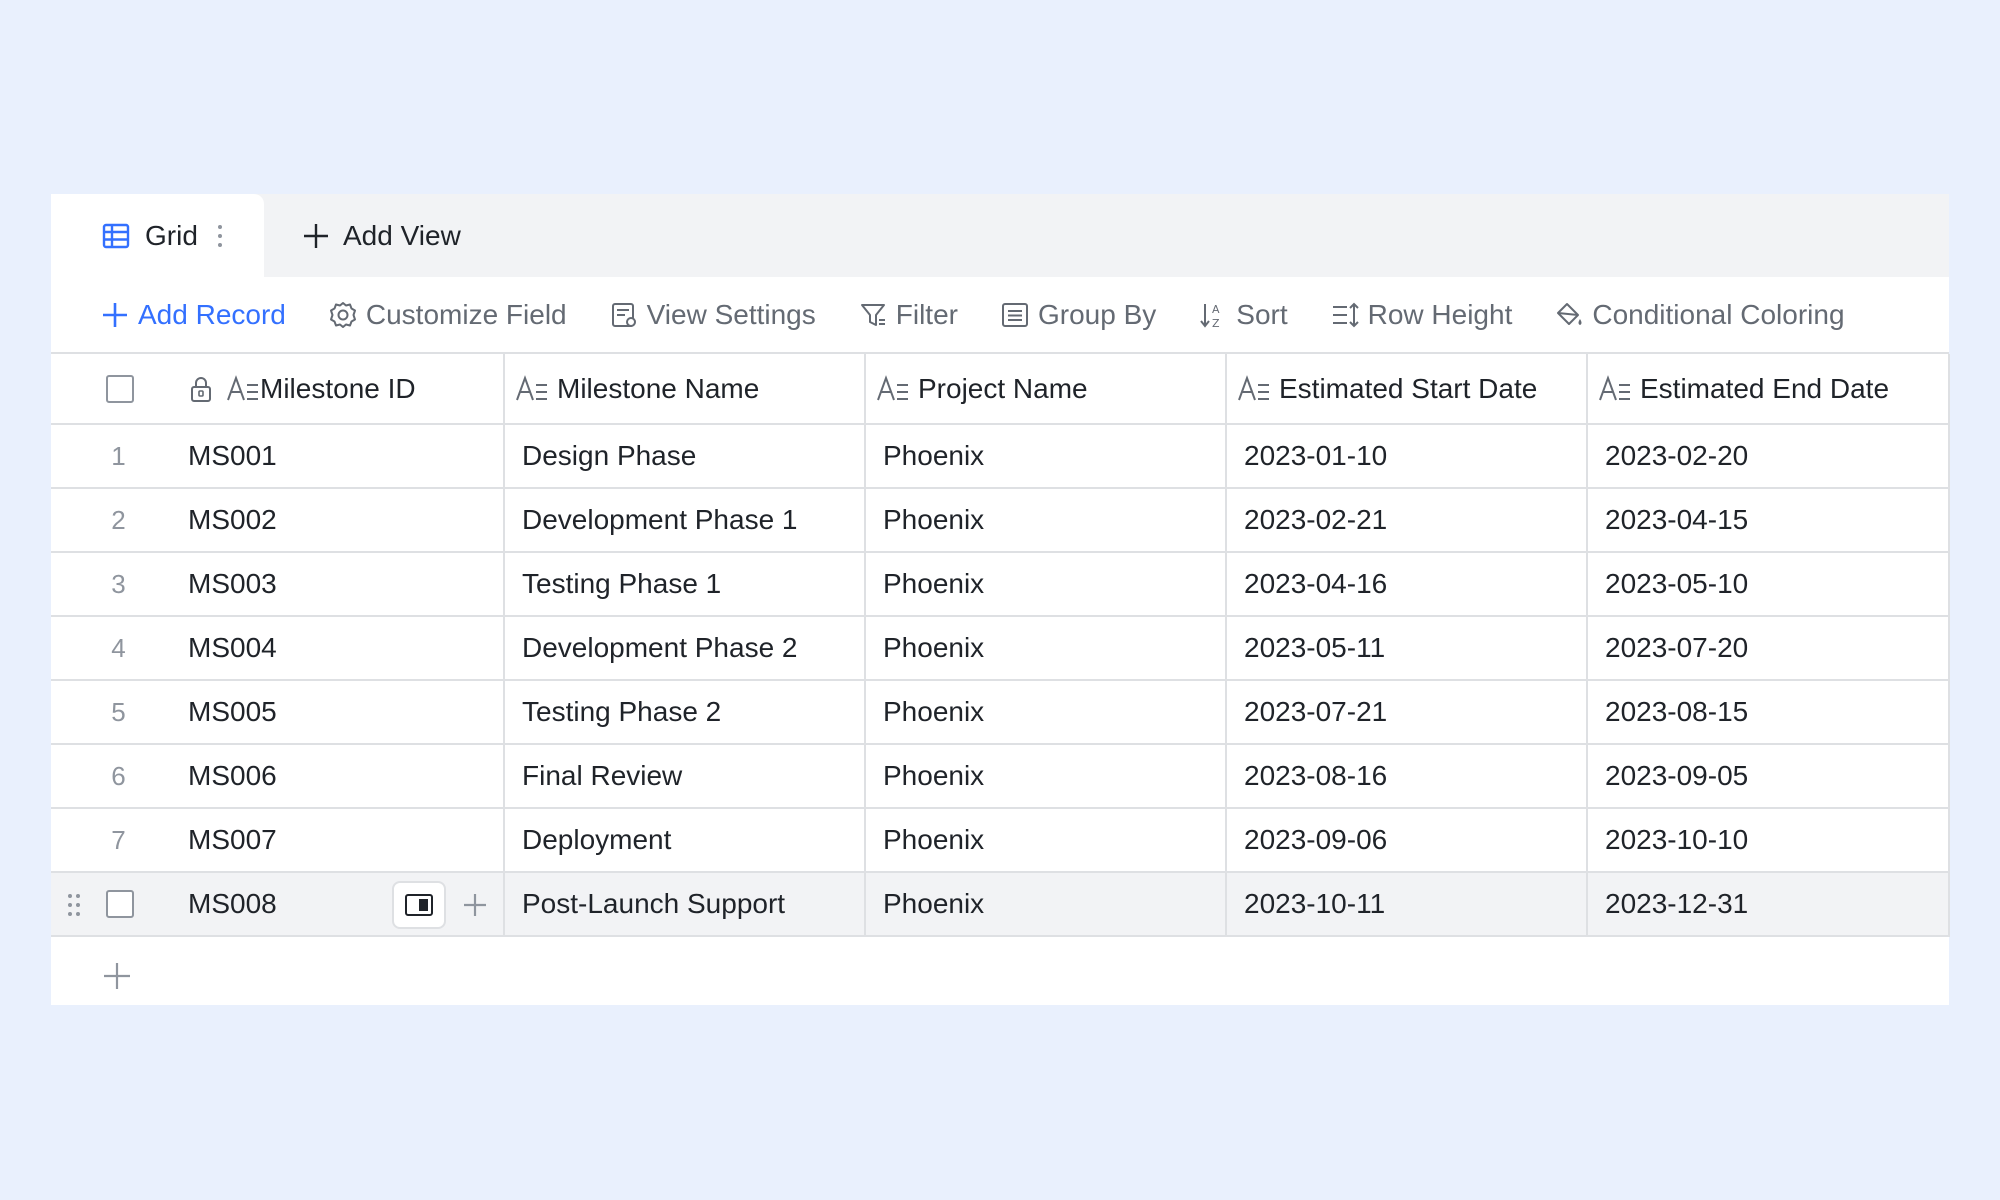 This screenshot has height=1200, width=2000. I want to click on conditional-coloring-button: Conditional Coloring, so click(1699, 314).